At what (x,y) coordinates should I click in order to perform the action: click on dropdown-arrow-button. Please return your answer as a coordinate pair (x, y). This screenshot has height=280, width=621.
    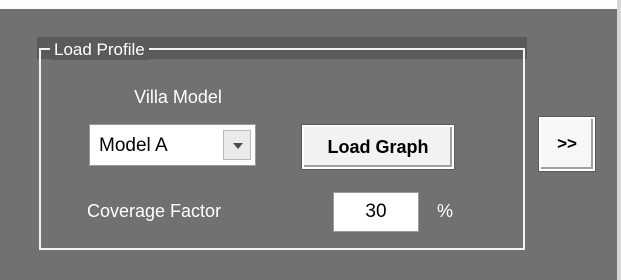
    Looking at the image, I should click on (237, 145).